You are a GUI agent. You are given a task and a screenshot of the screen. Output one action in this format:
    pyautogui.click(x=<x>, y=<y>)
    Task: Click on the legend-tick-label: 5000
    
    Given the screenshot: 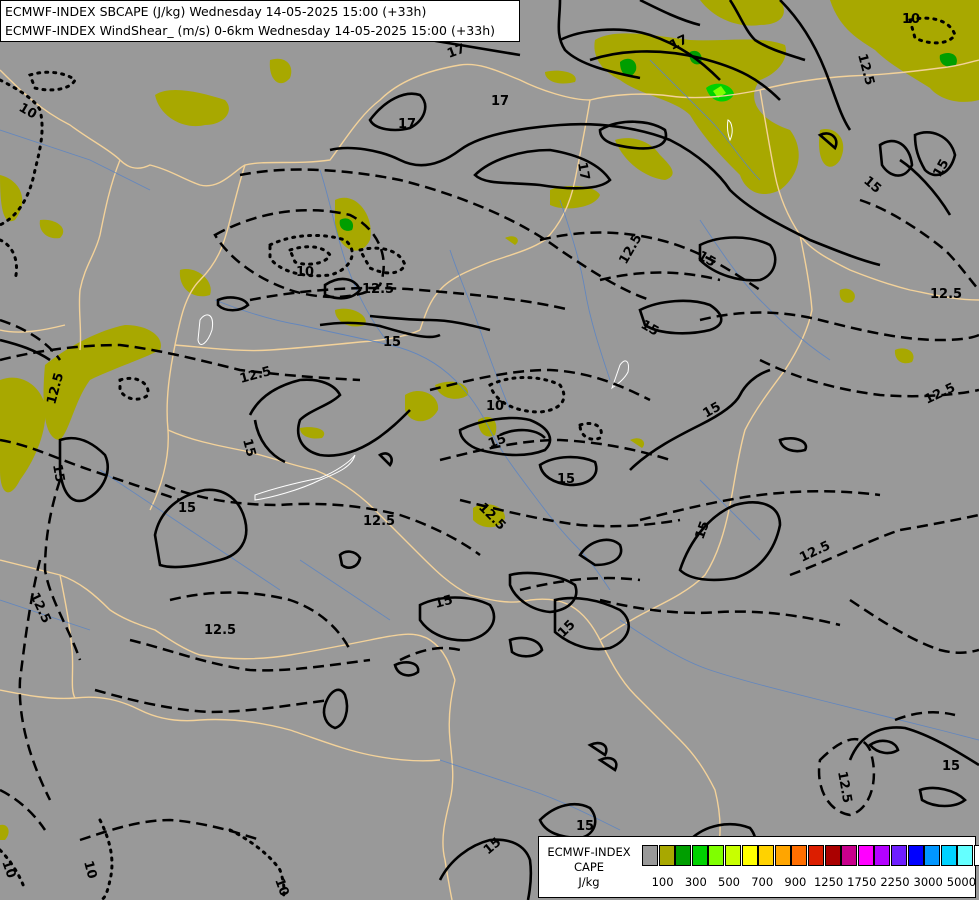 What is the action you would take?
    pyautogui.click(x=961, y=882)
    